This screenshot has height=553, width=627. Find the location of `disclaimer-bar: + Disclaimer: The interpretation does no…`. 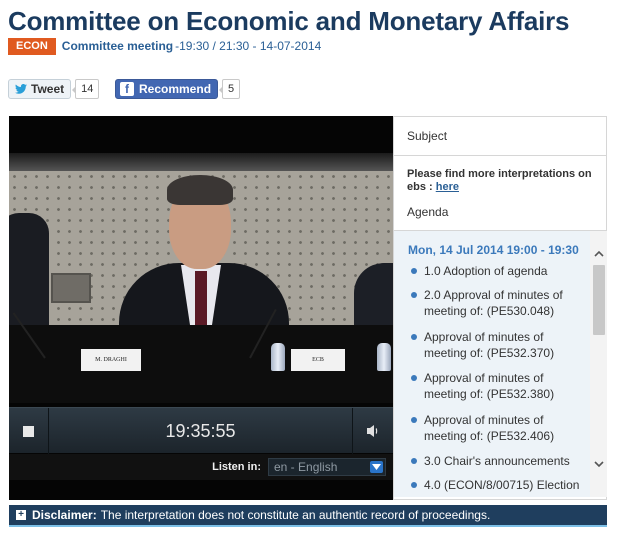

disclaimer-bar: + Disclaimer: The interpretation does no… is located at coordinates (308, 516).